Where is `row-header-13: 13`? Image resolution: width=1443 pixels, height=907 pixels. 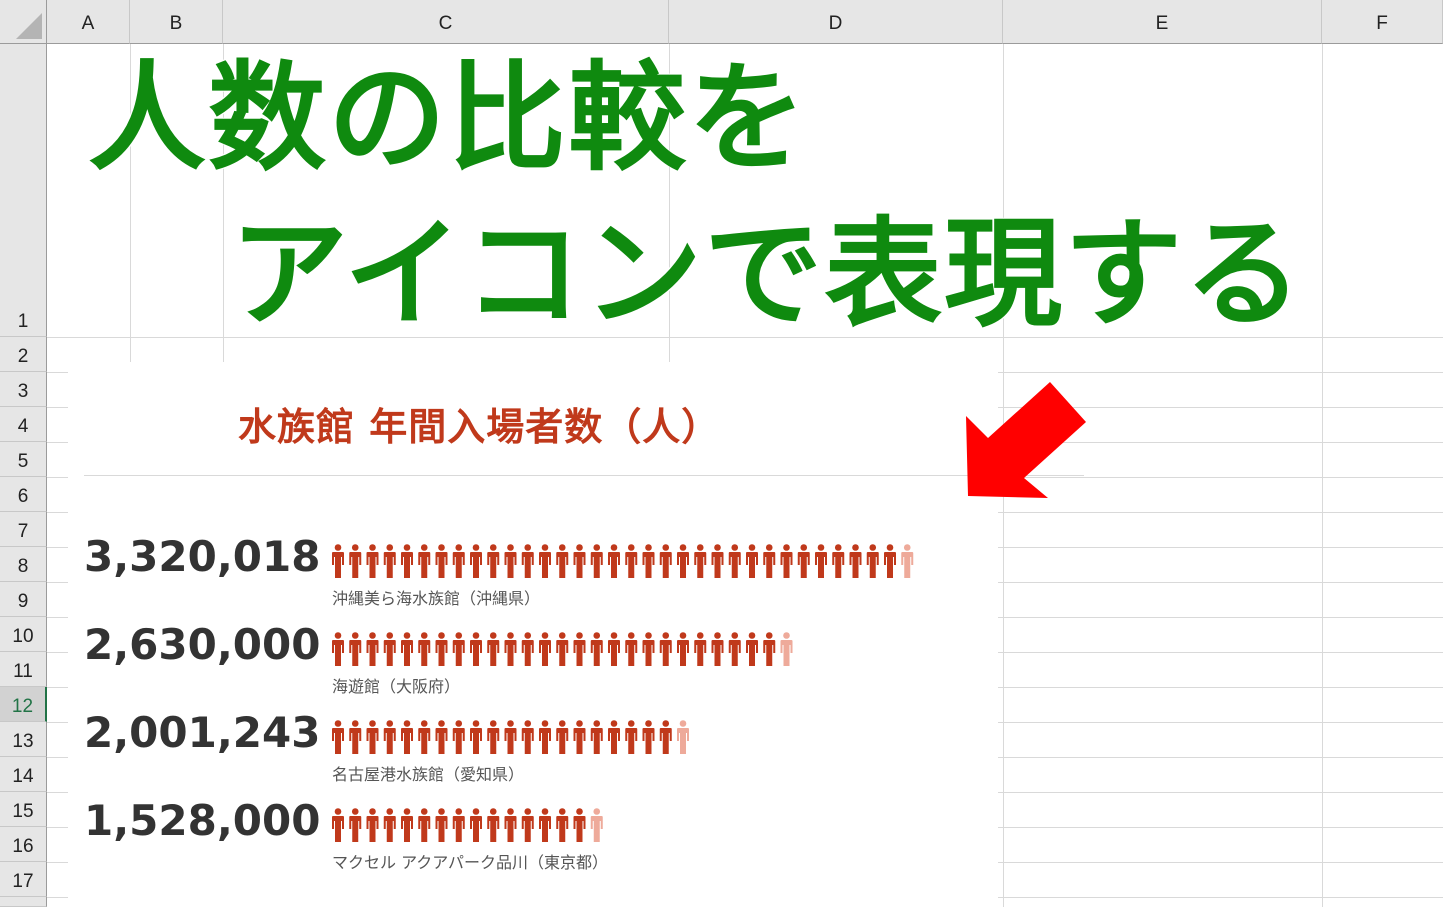 row-header-13: 13 is located at coordinates (23, 739).